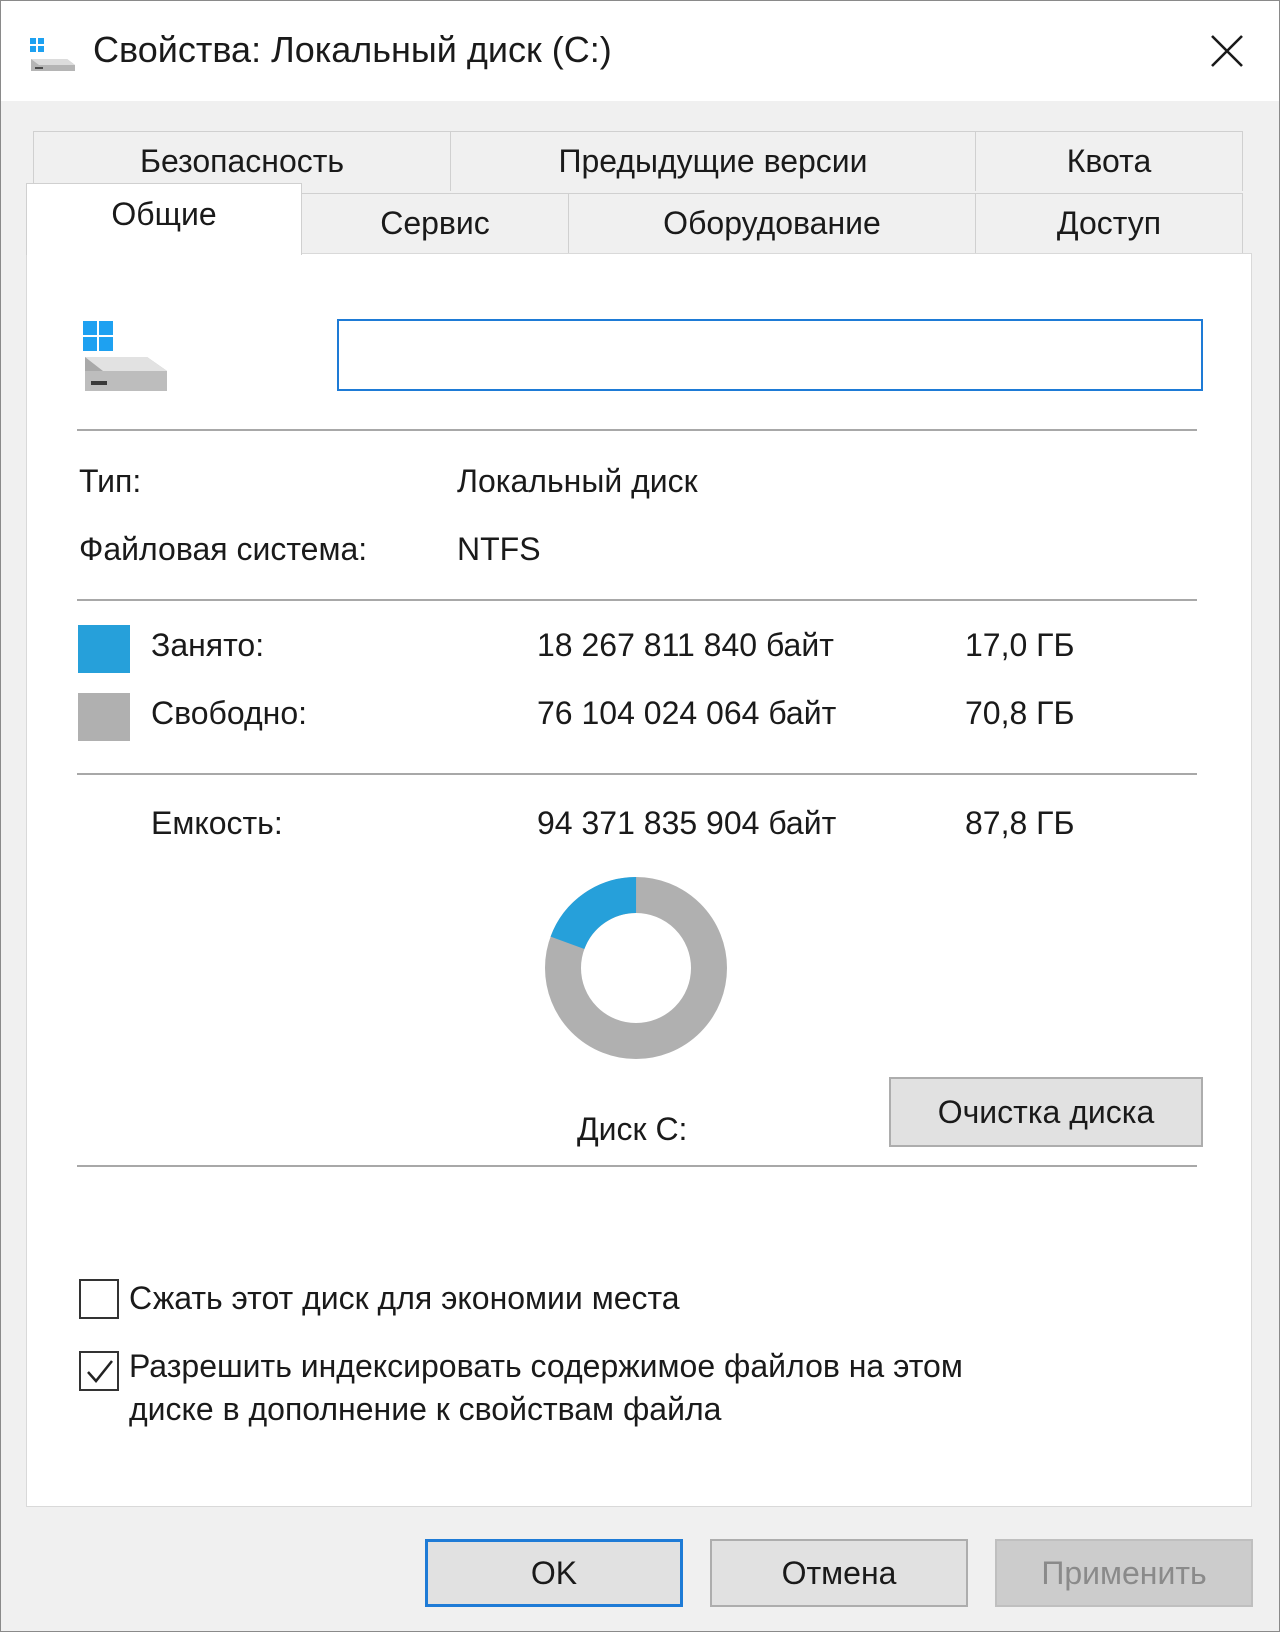 The width and height of the screenshot is (1280, 1632). I want to click on free-space-size: 70,8 ГБ, so click(1020, 713).